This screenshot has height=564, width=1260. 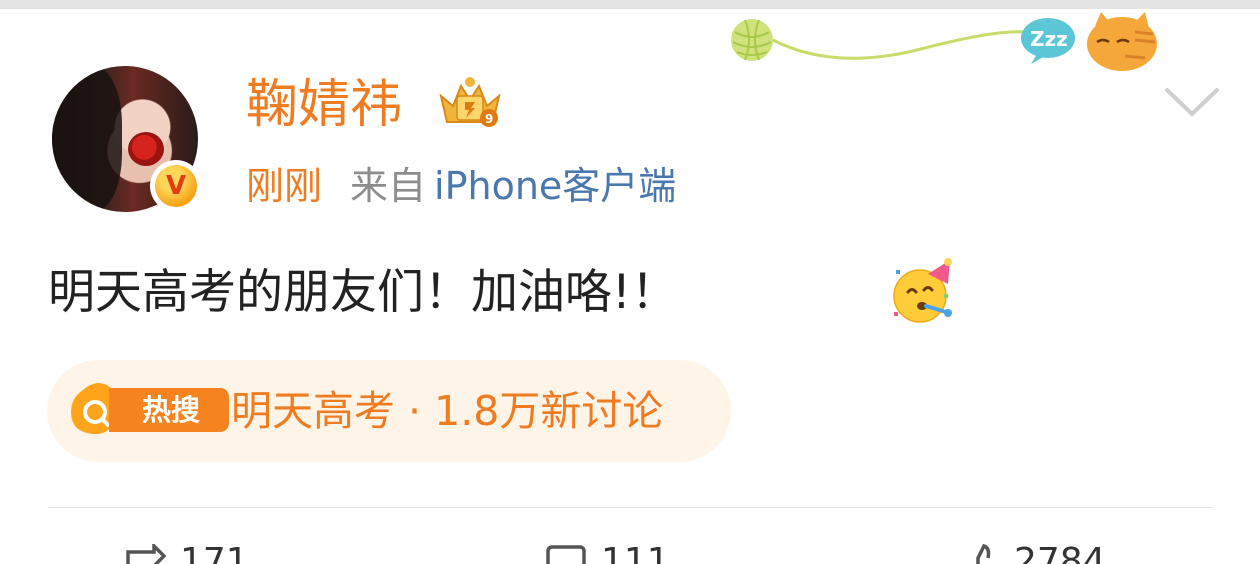 What do you see at coordinates (489, 119) in the screenshot?
I see `svg-text: 9` at bounding box center [489, 119].